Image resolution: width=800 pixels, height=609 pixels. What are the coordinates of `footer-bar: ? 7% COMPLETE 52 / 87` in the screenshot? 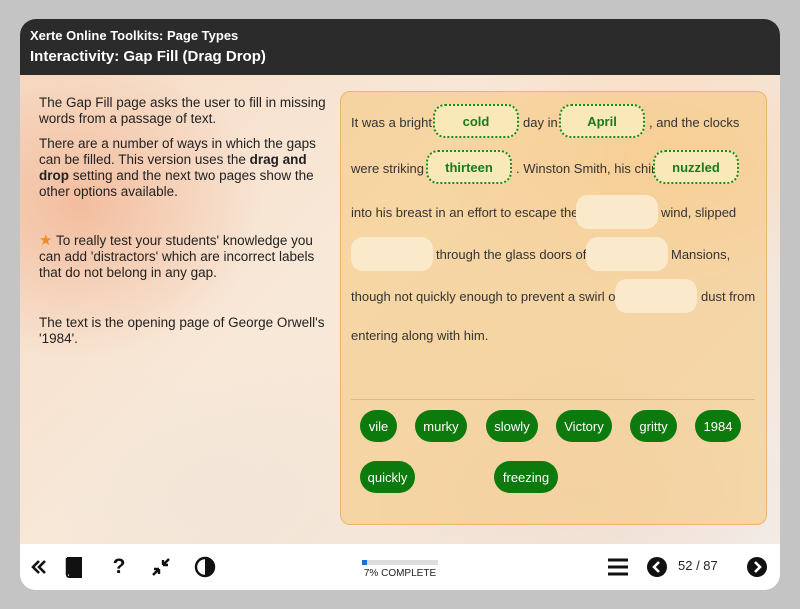 It's located at (400, 567).